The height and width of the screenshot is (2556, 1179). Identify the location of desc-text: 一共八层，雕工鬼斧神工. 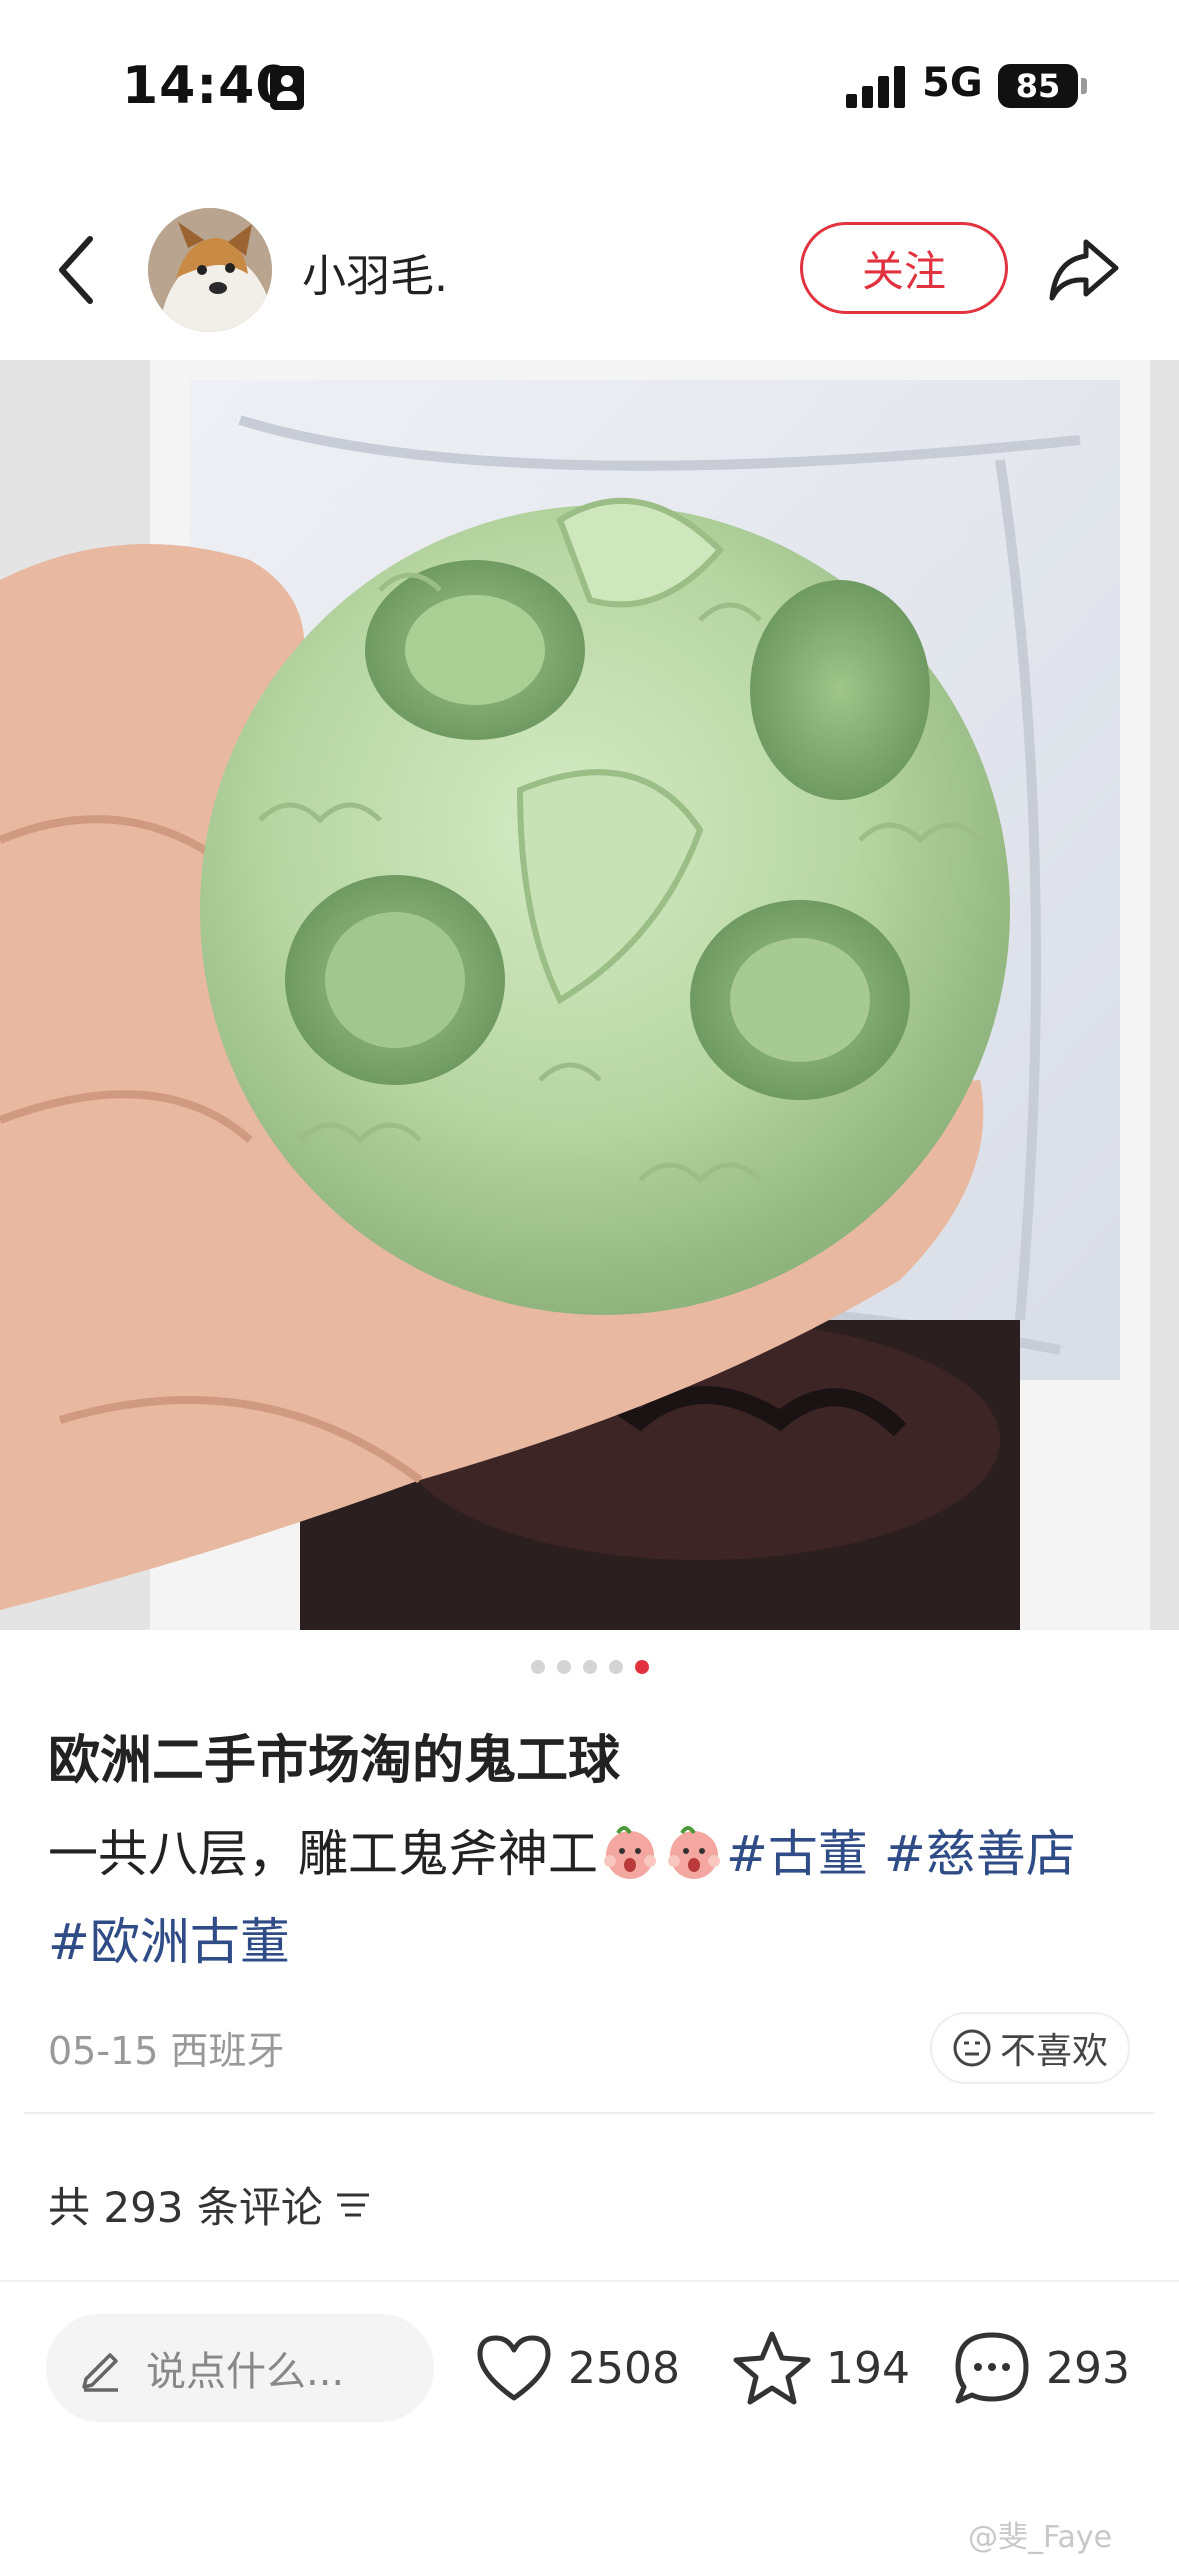
(323, 1854).